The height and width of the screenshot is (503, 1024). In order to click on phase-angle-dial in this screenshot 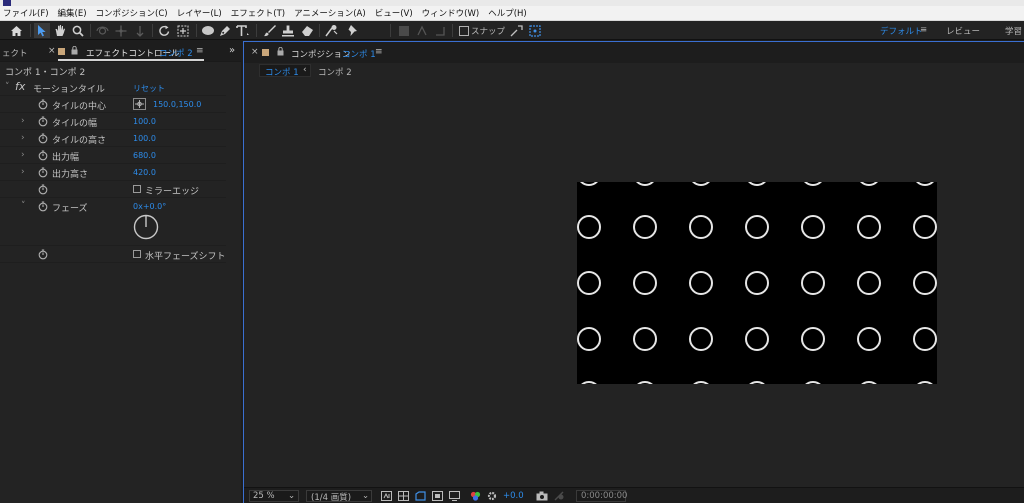, I will do `click(146, 228)`.